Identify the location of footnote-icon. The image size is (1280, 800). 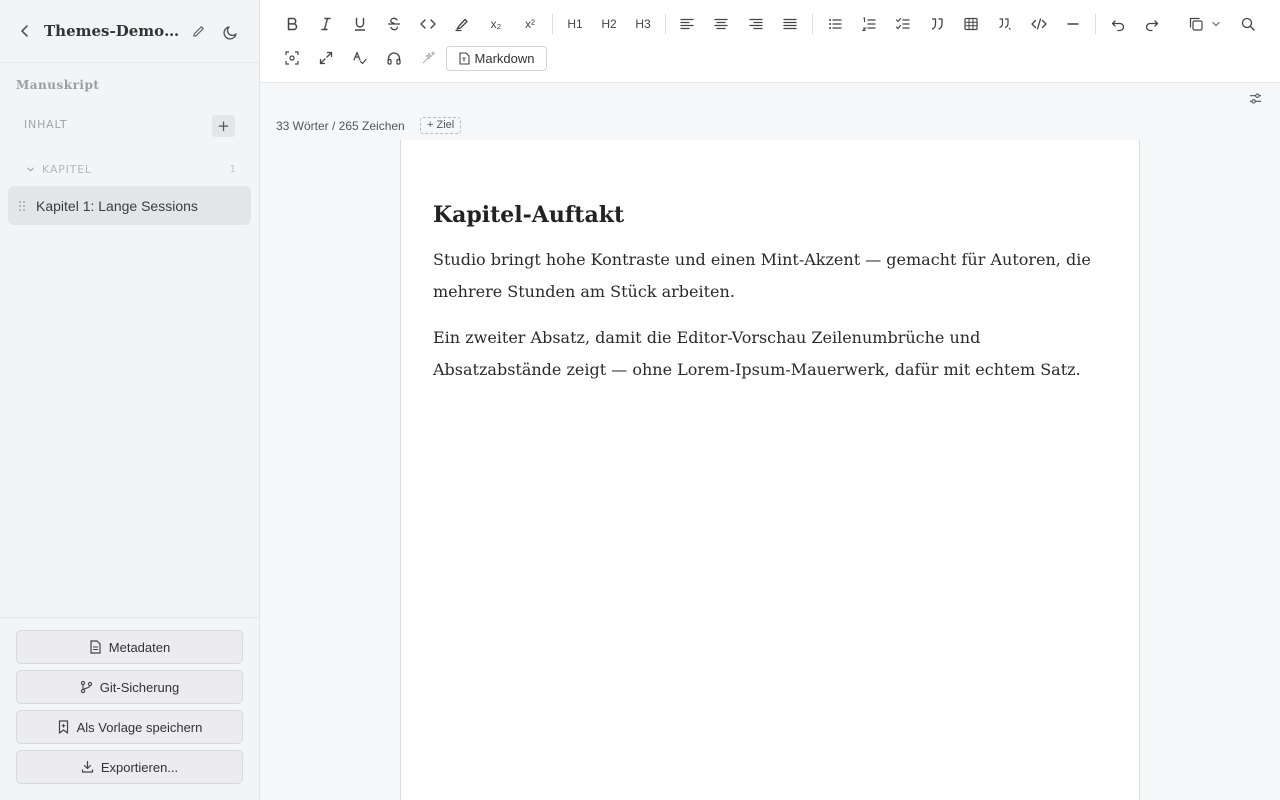
(1005, 24).